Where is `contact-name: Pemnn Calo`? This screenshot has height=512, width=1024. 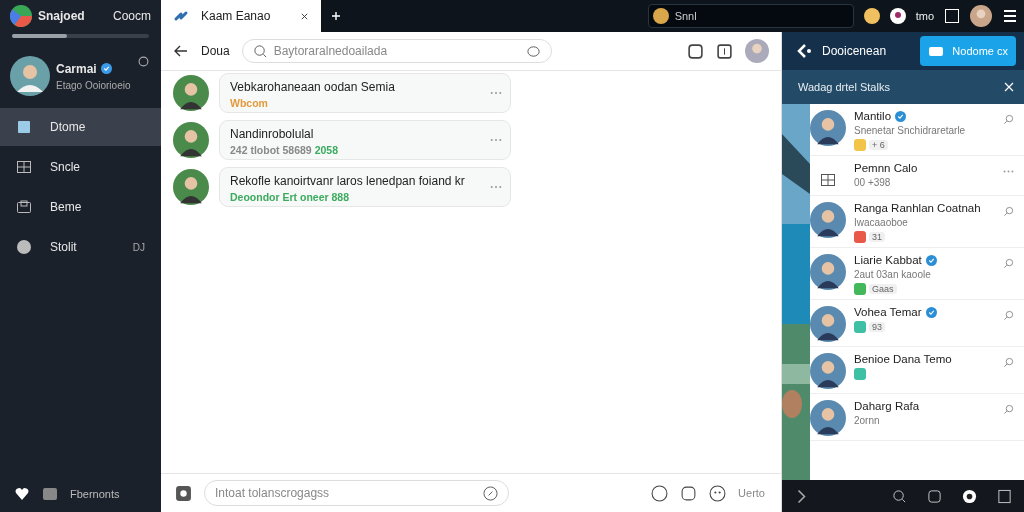 contact-name: Pemnn Calo is located at coordinates (886, 168).